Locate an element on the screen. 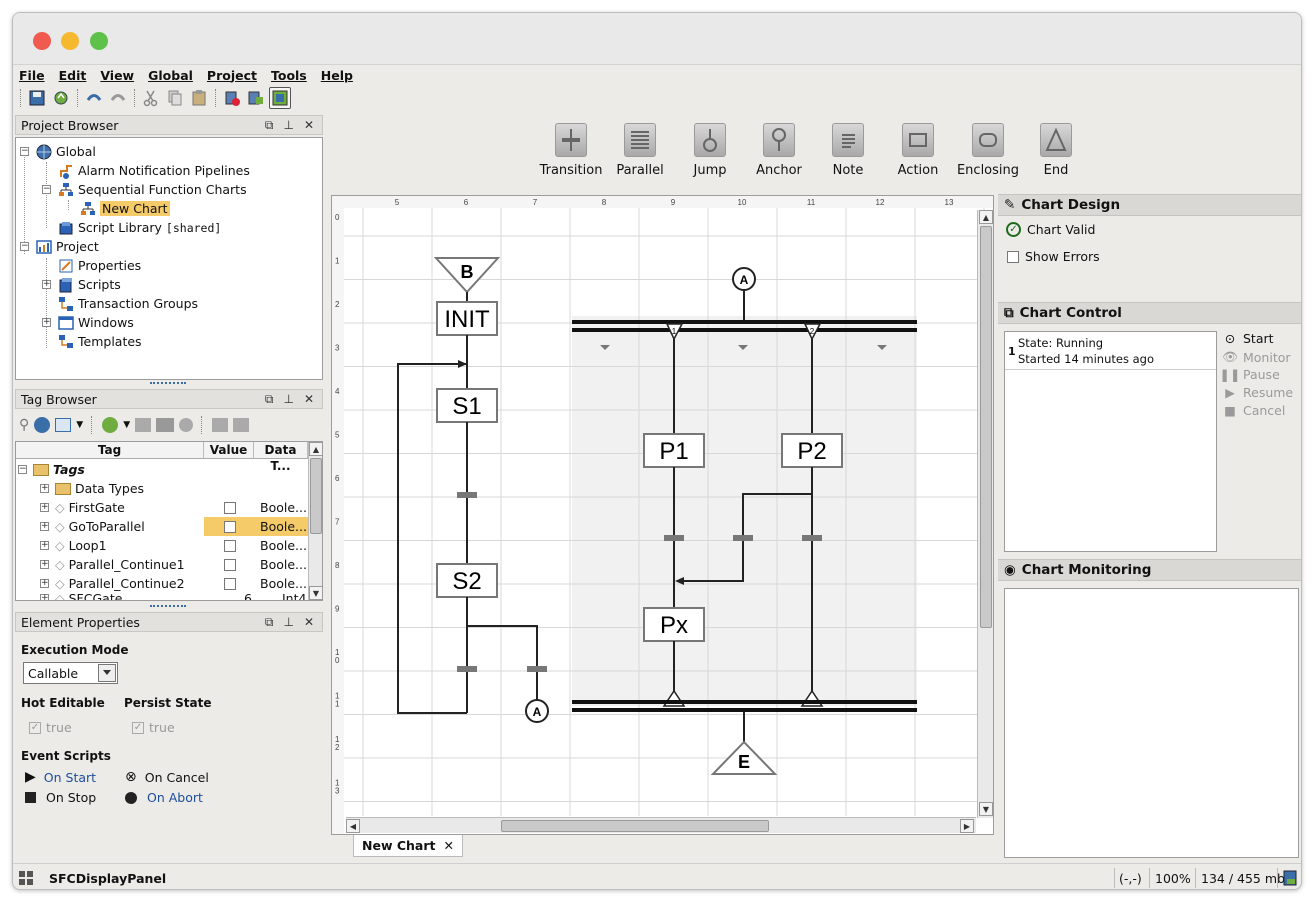  menu-file: File is located at coordinates (32, 75).